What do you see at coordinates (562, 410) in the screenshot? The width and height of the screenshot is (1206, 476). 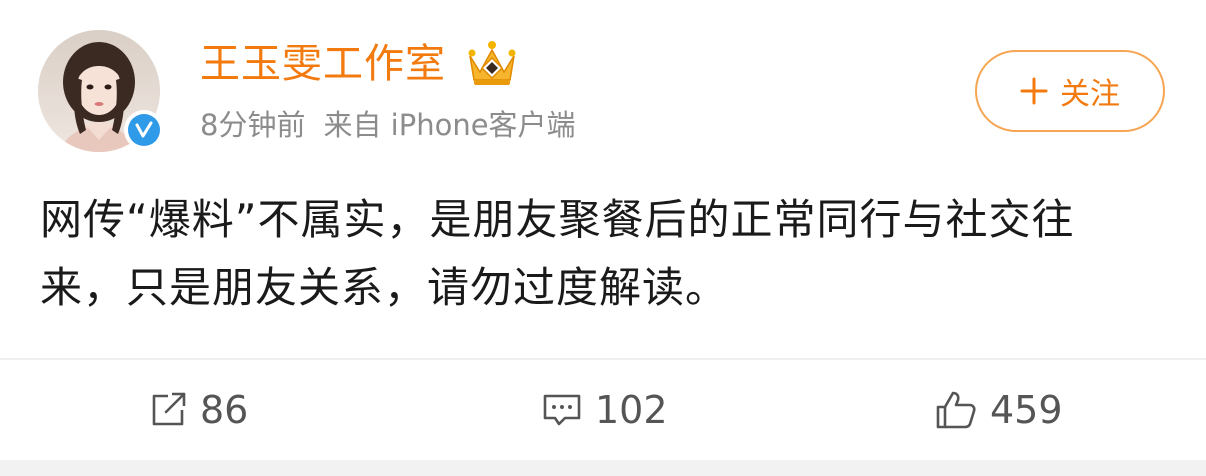 I see `comment-icon` at bounding box center [562, 410].